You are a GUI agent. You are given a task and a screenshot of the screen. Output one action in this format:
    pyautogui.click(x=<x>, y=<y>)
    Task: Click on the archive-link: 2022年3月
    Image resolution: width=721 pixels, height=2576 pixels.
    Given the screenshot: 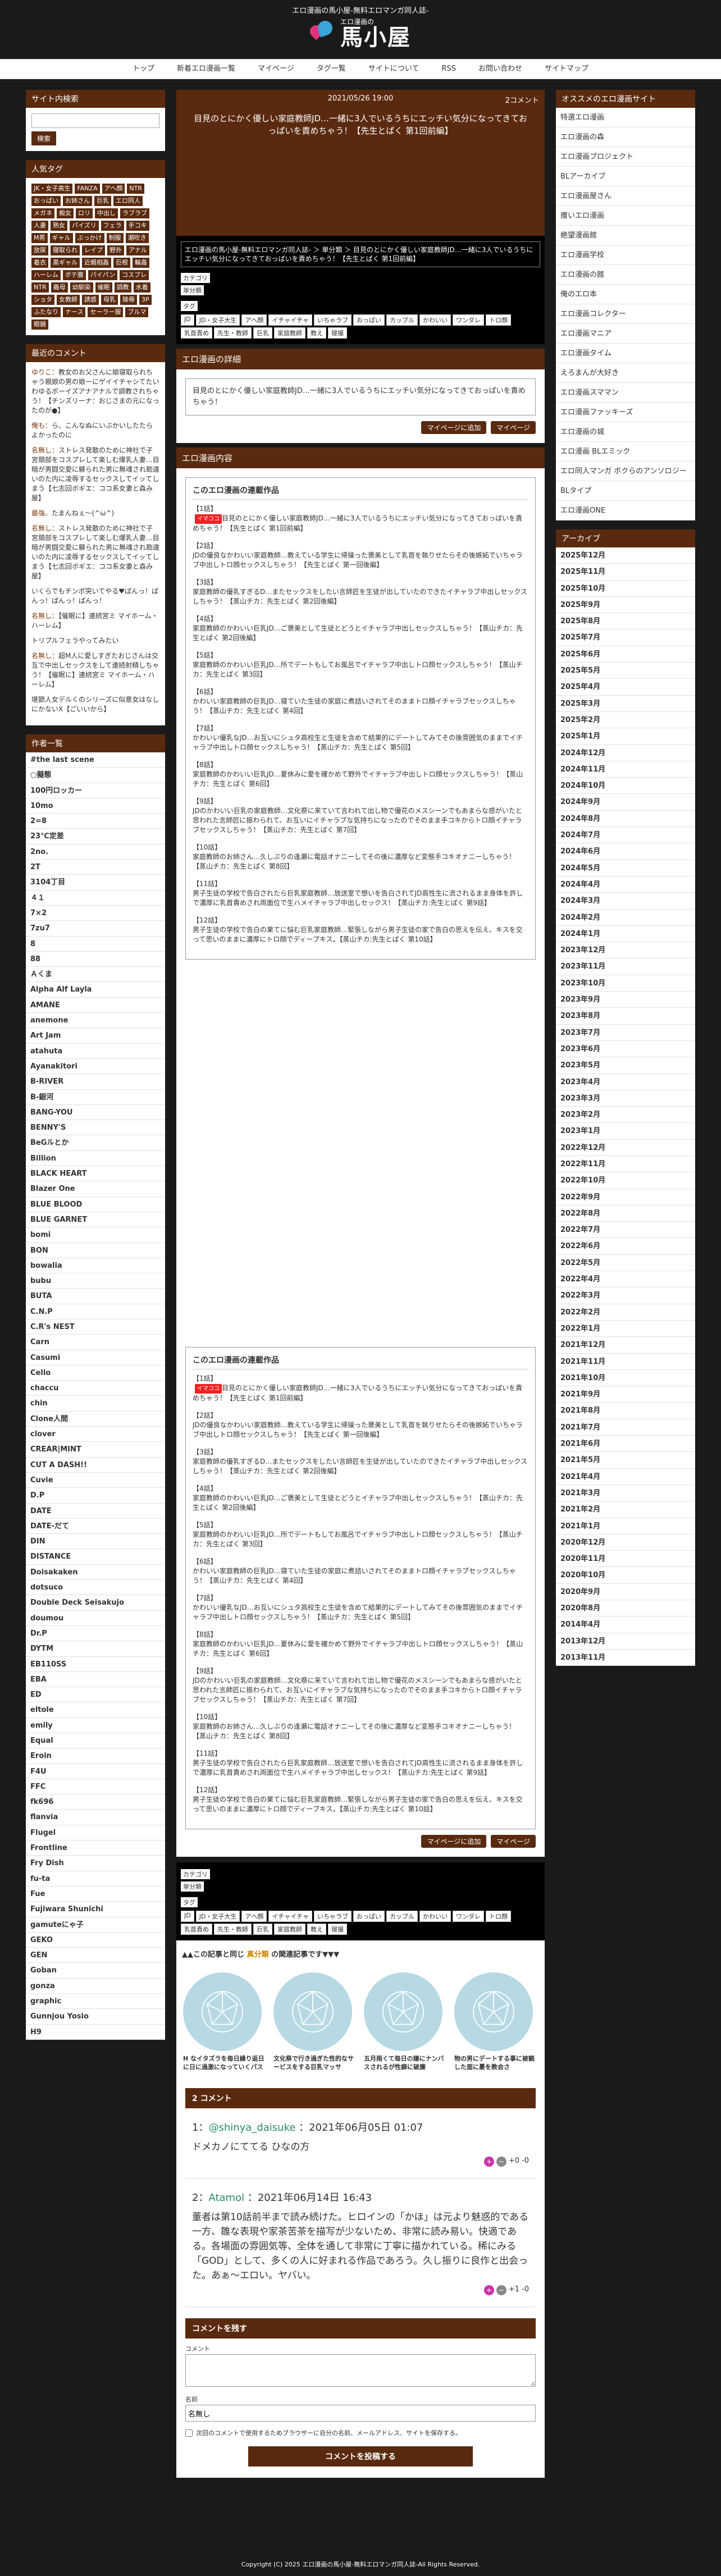 What is the action you would take?
    pyautogui.click(x=625, y=1295)
    